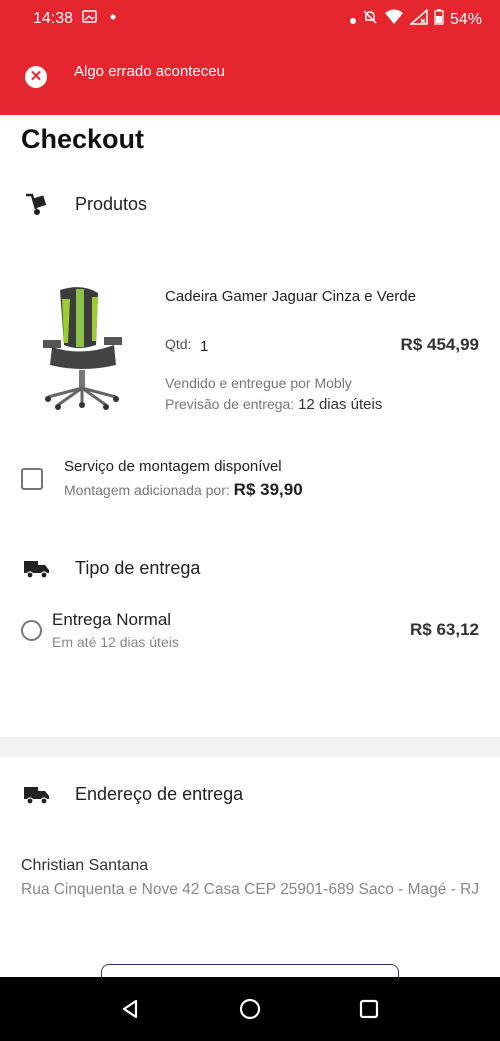 The image size is (500, 1041). What do you see at coordinates (111, 620) in the screenshot?
I see `delivery-option-name: Entrega Normal` at bounding box center [111, 620].